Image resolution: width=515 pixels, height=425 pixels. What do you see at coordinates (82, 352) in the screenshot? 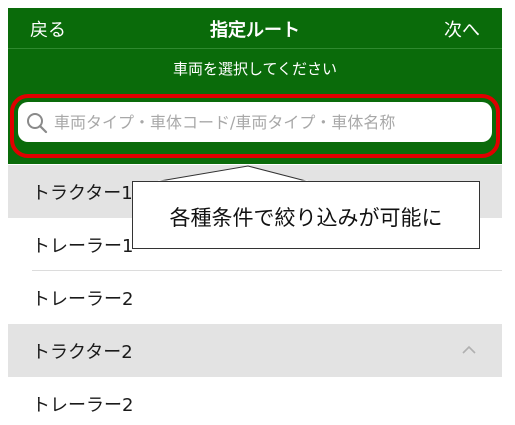
I see `list-group-label: トラクター2` at bounding box center [82, 352].